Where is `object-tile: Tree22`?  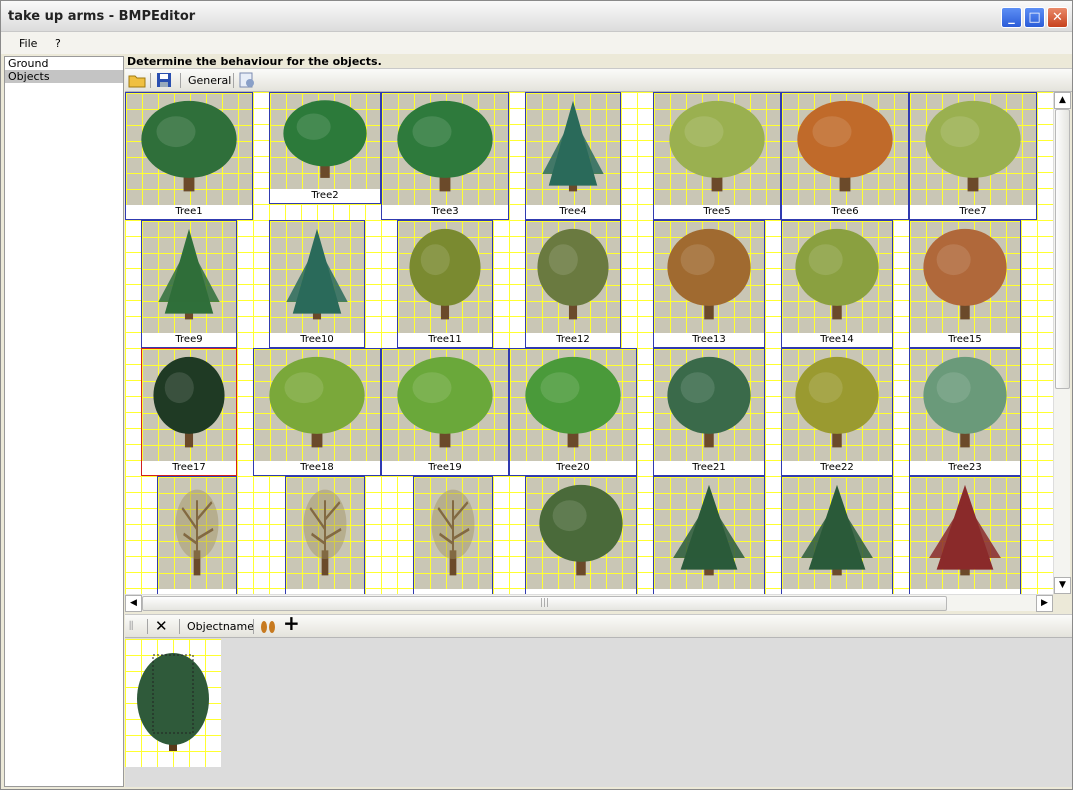 object-tile: Tree22 is located at coordinates (837, 412).